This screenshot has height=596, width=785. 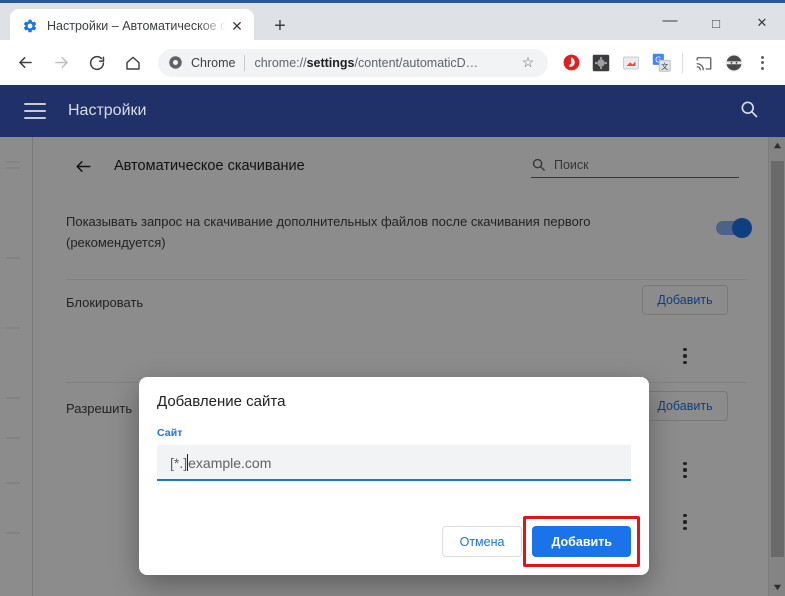 I want to click on new-tab-button: +, so click(x=280, y=26).